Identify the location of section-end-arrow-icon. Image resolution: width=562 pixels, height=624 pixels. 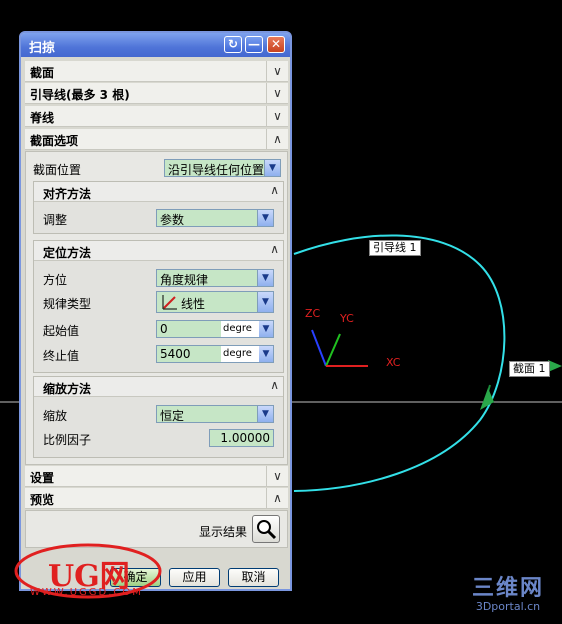
(555, 366).